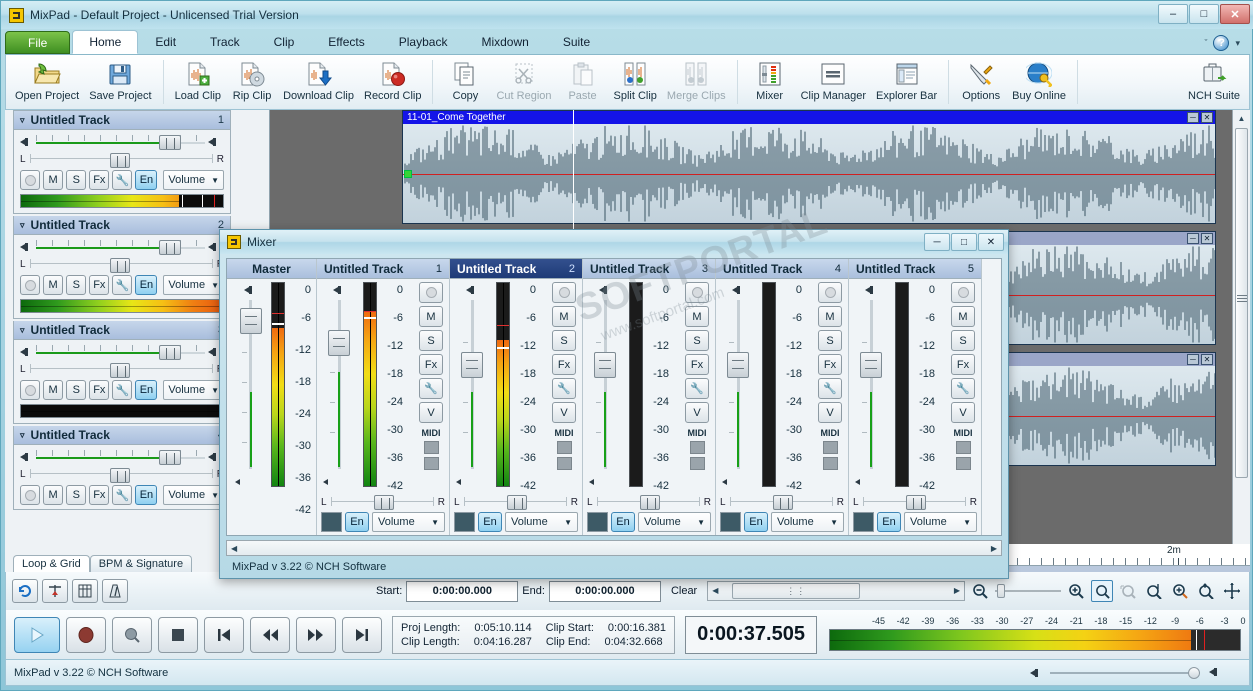  Describe the element at coordinates (981, 82) in the screenshot. I see `options-button: Options` at that location.